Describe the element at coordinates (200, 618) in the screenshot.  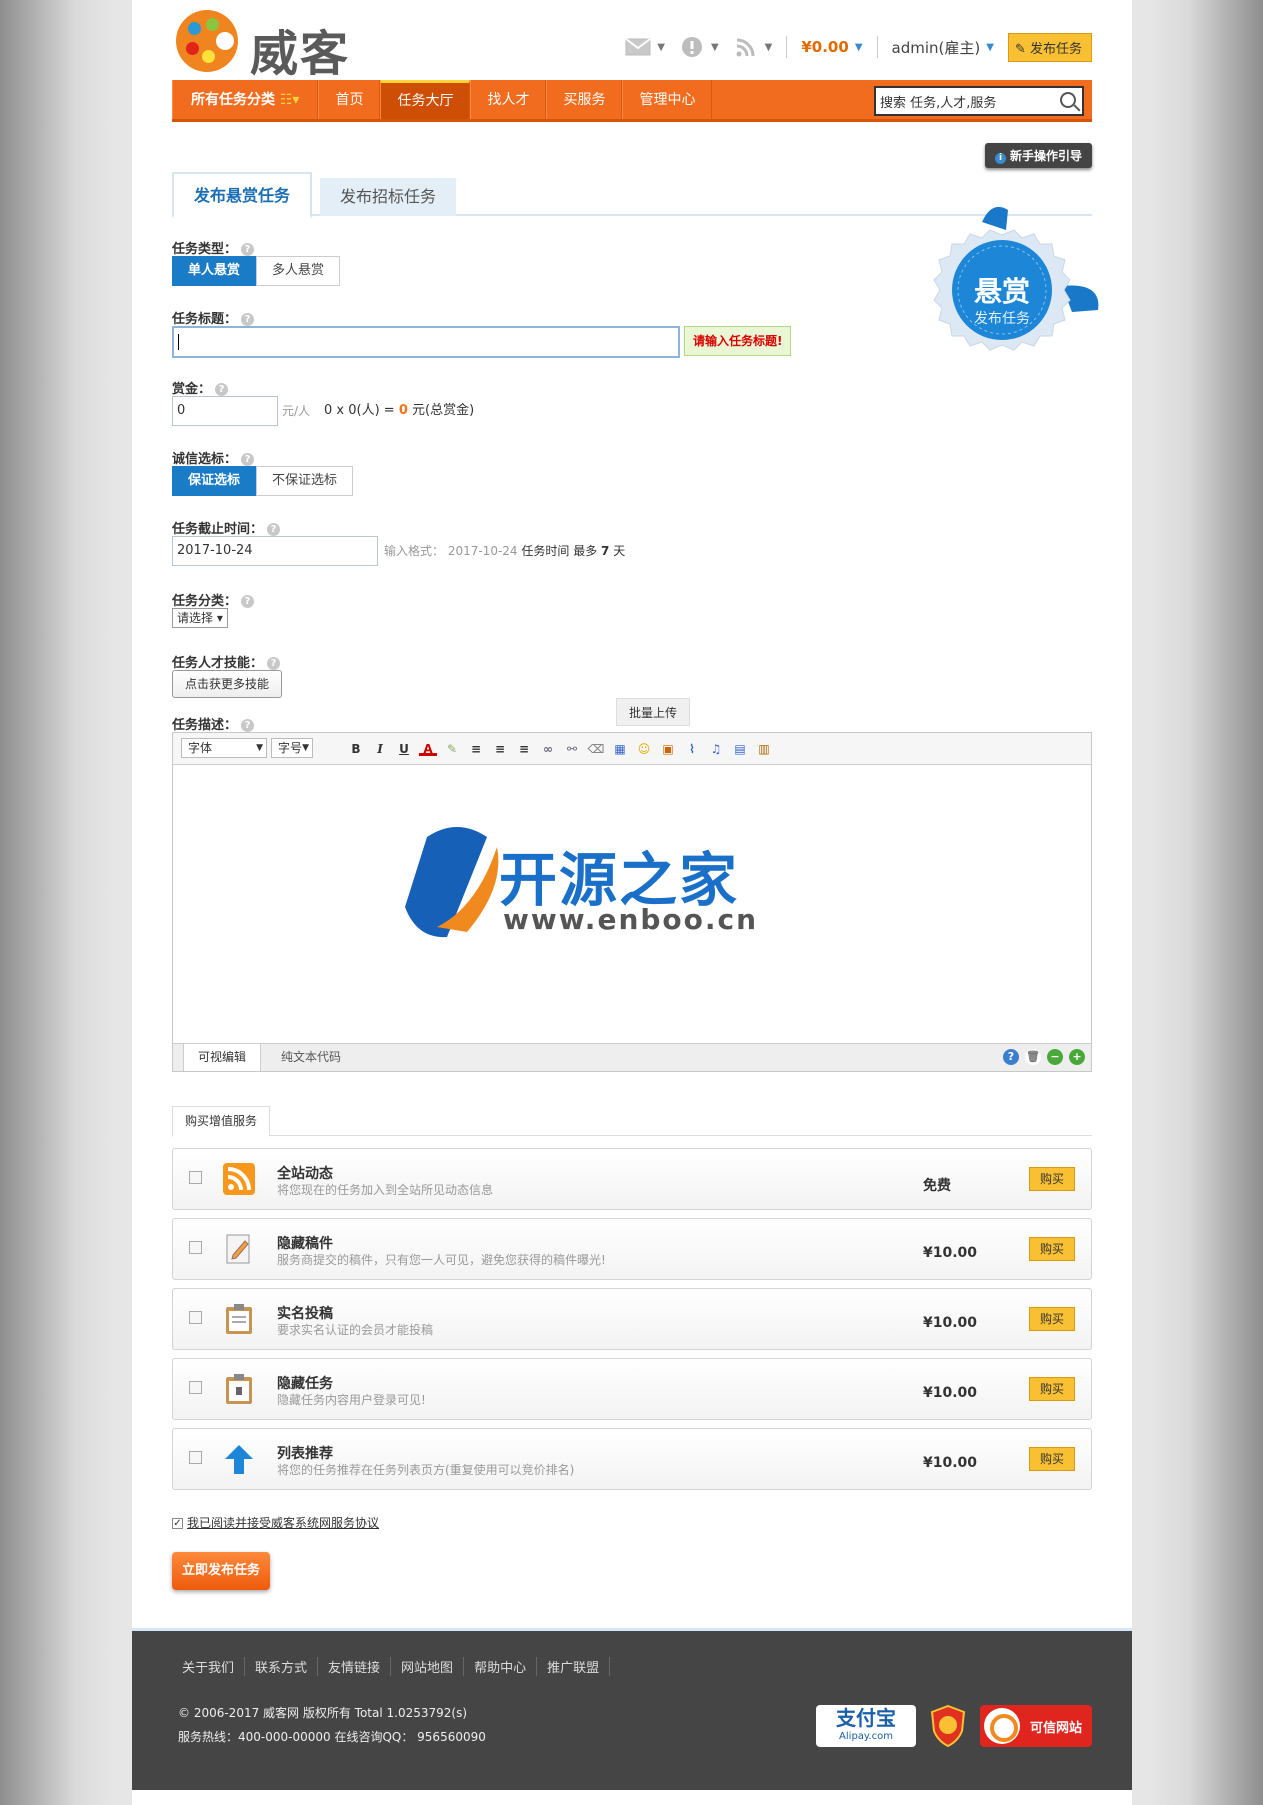
I see `category-select: 请选择 ▾` at that location.